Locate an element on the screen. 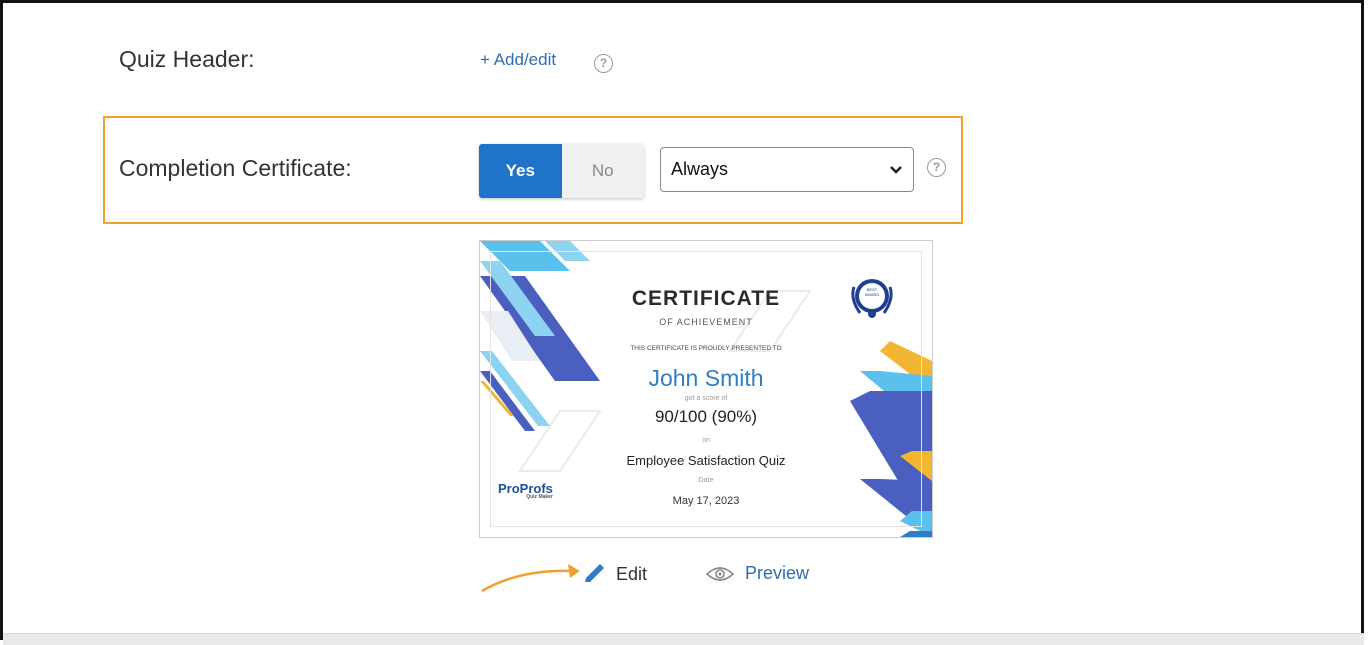 The width and height of the screenshot is (1370, 645). certificate-frequency-select: Always is located at coordinates (787, 169).